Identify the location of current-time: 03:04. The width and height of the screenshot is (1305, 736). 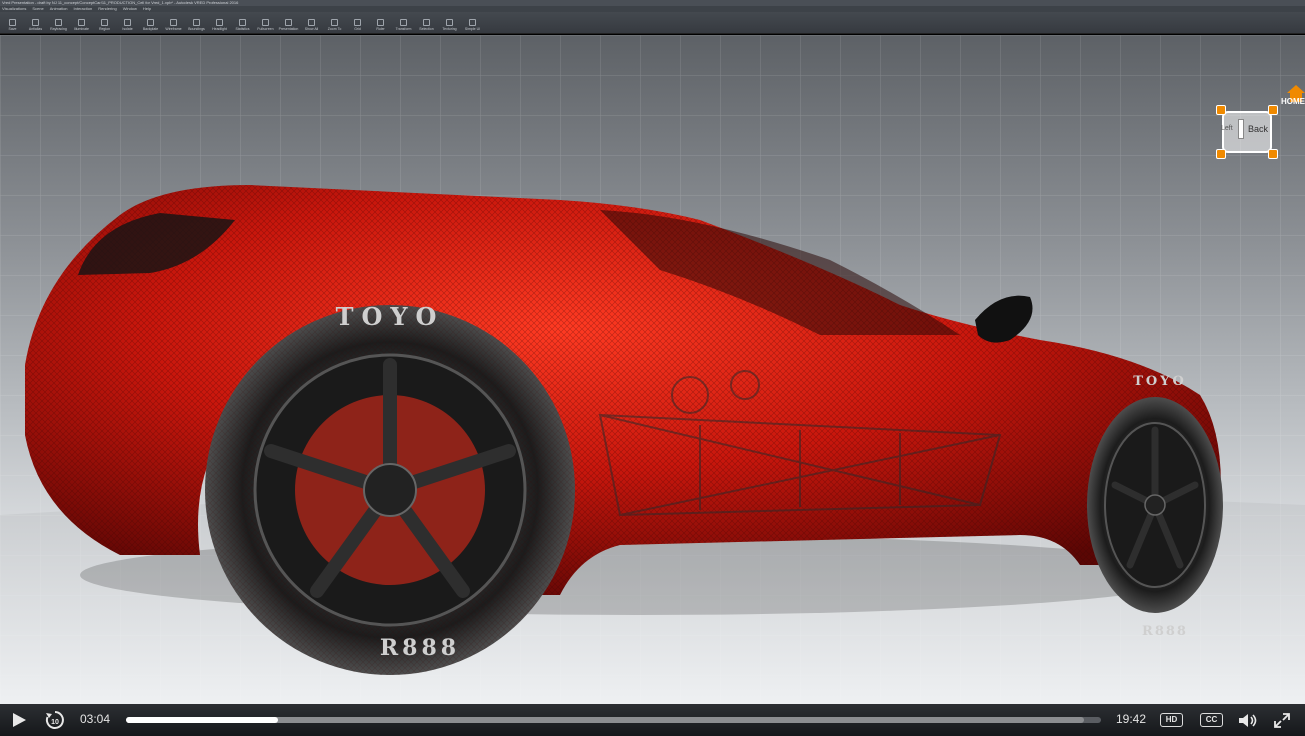
(95, 719).